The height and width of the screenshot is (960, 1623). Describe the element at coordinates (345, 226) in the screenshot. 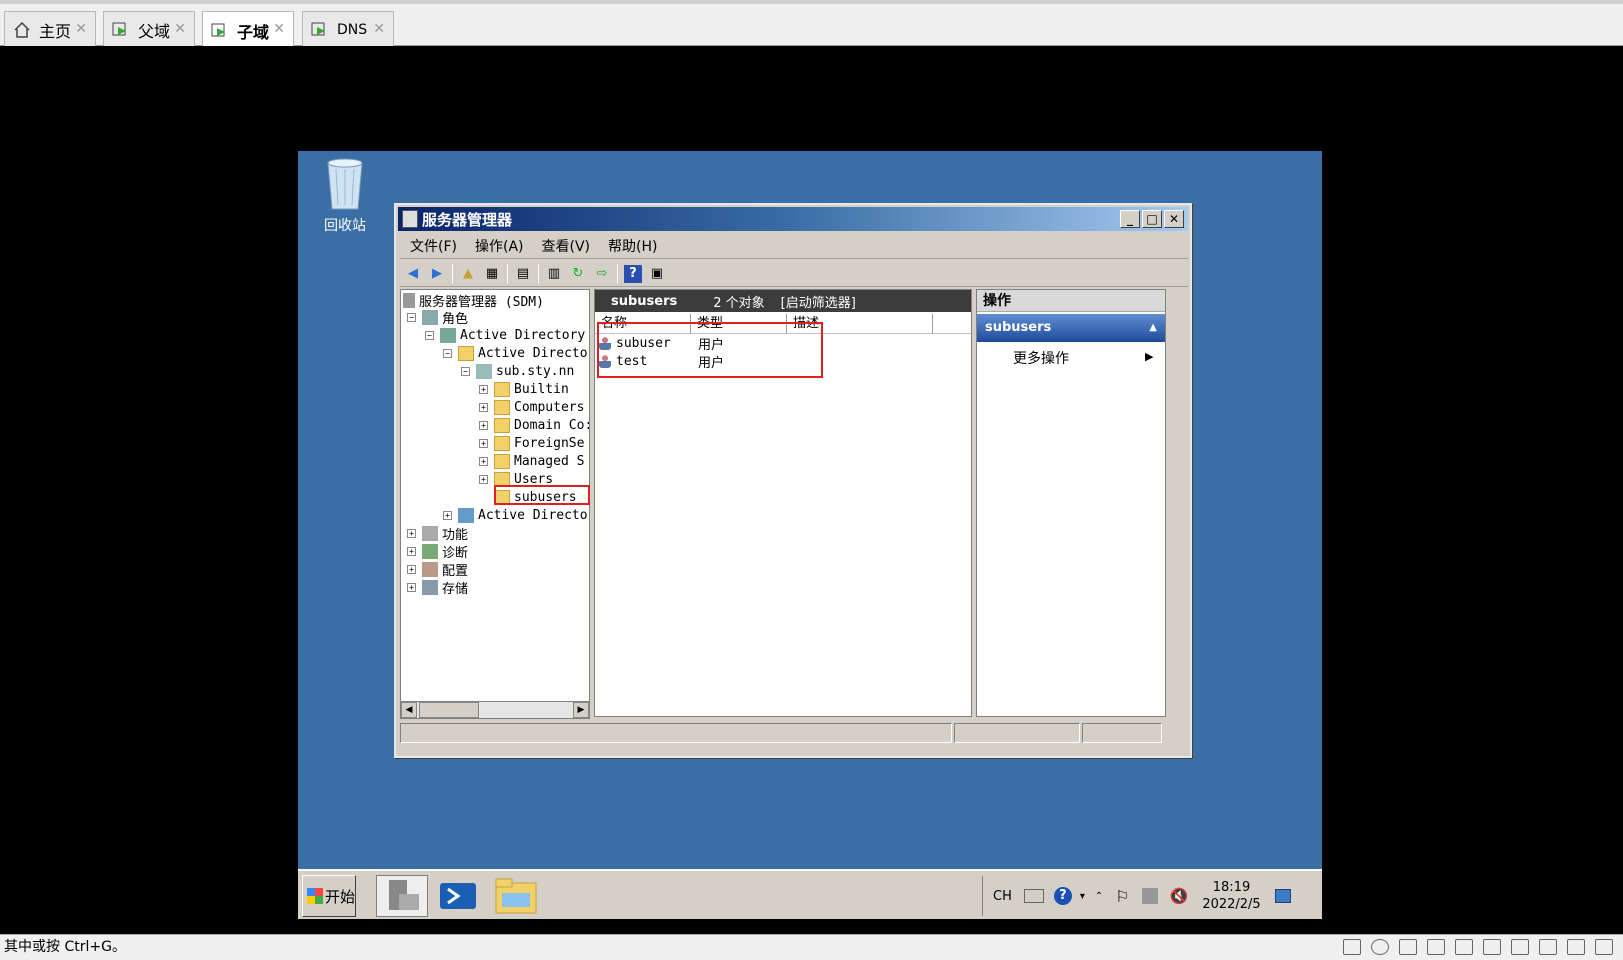

I see `recycle-bin-label: 回收站` at that location.